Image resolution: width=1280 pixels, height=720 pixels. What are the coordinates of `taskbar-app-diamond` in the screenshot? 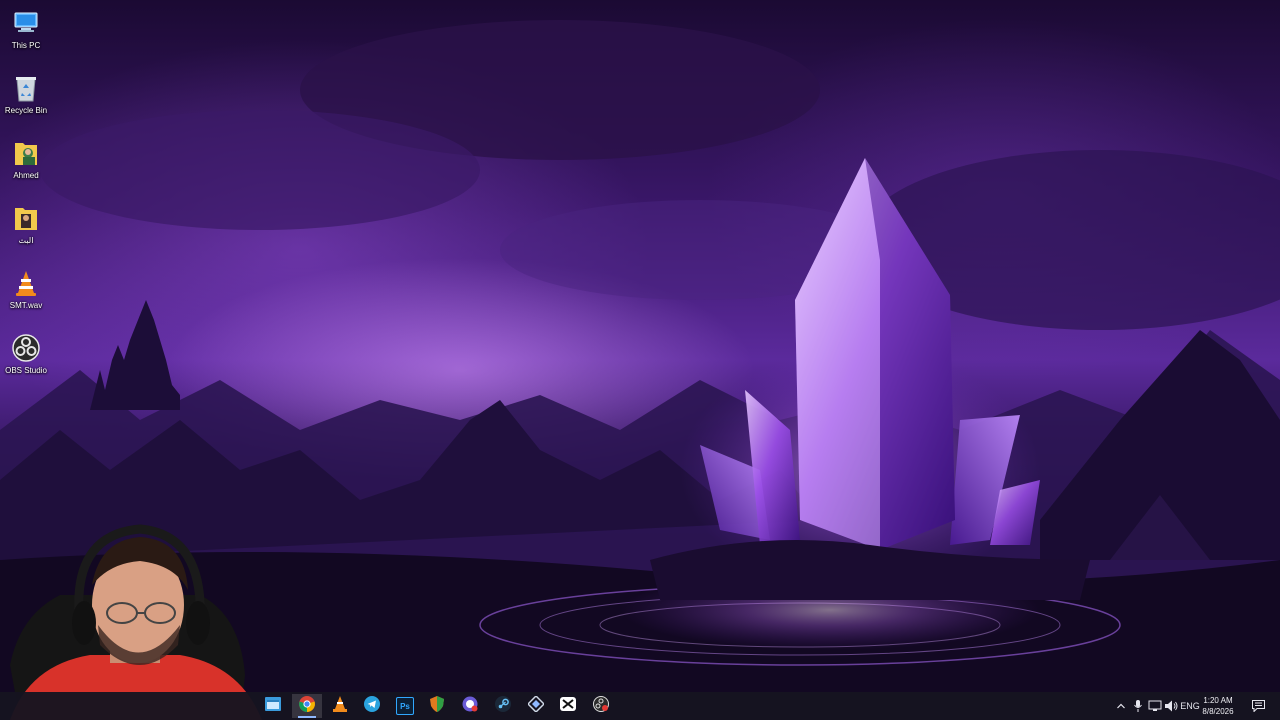 It's located at (536, 706).